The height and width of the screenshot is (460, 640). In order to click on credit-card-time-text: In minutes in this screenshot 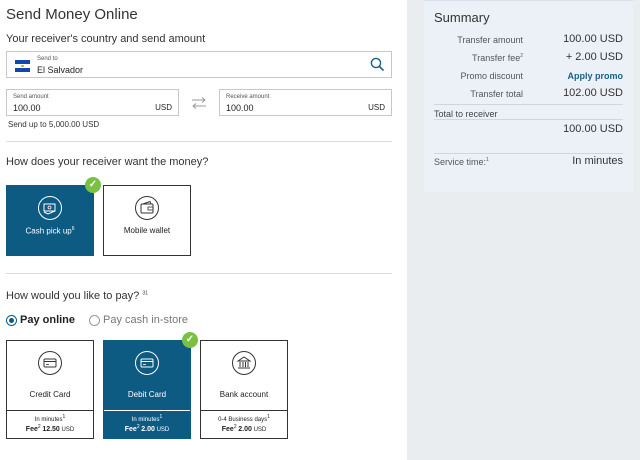, I will do `click(48, 420)`.